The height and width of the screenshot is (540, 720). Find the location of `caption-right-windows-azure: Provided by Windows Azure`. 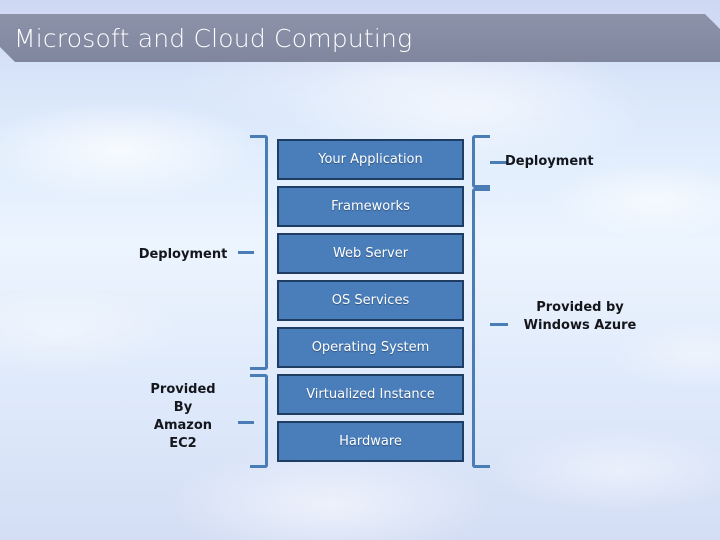

caption-right-windows-azure: Provided by Windows Azure is located at coordinates (580, 316).